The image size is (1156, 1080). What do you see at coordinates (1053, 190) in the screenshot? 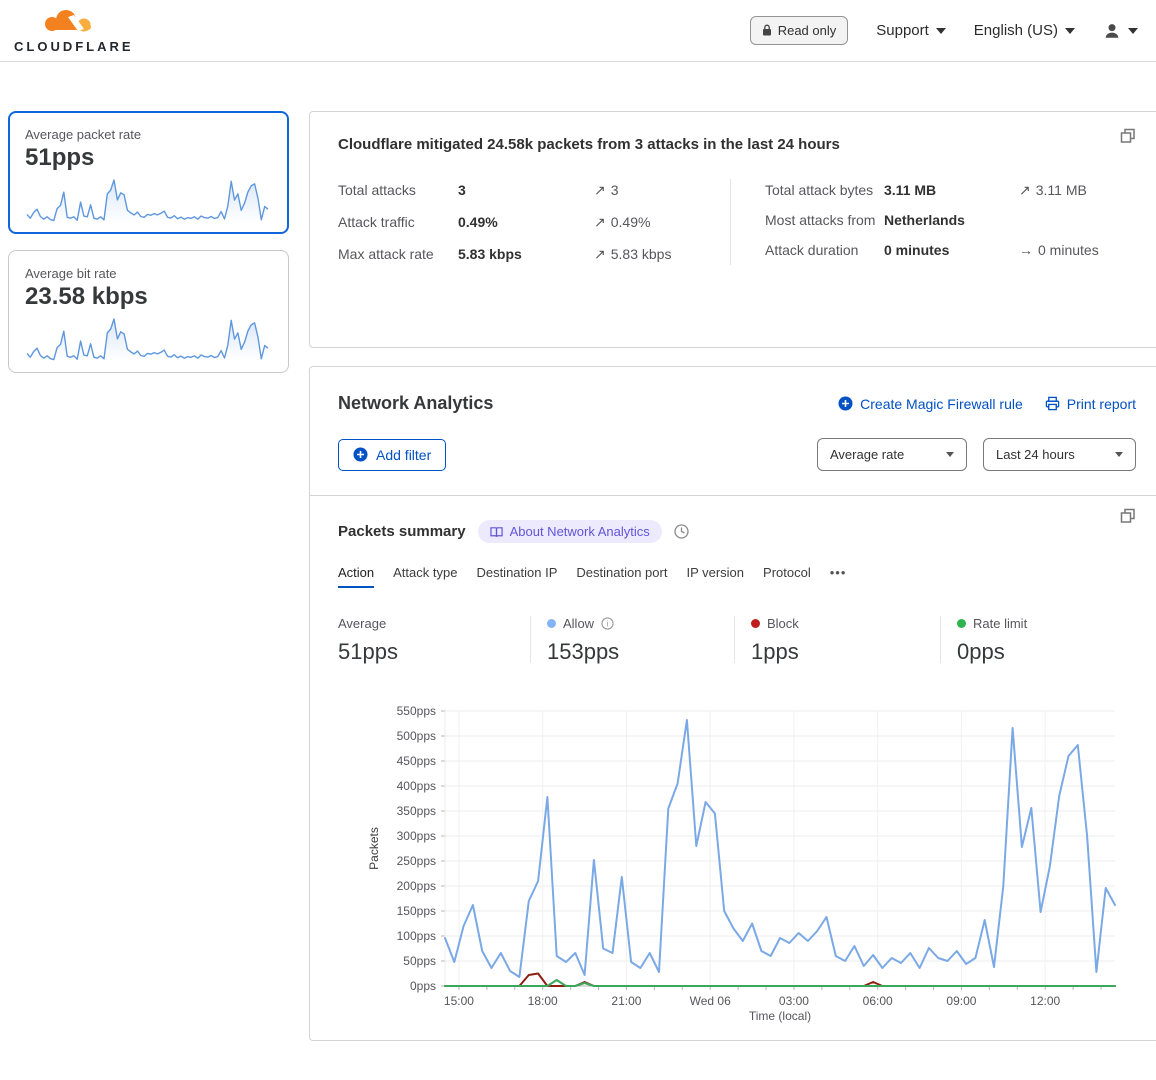
I see `stat-delta: ↗ 3.11 MB` at bounding box center [1053, 190].